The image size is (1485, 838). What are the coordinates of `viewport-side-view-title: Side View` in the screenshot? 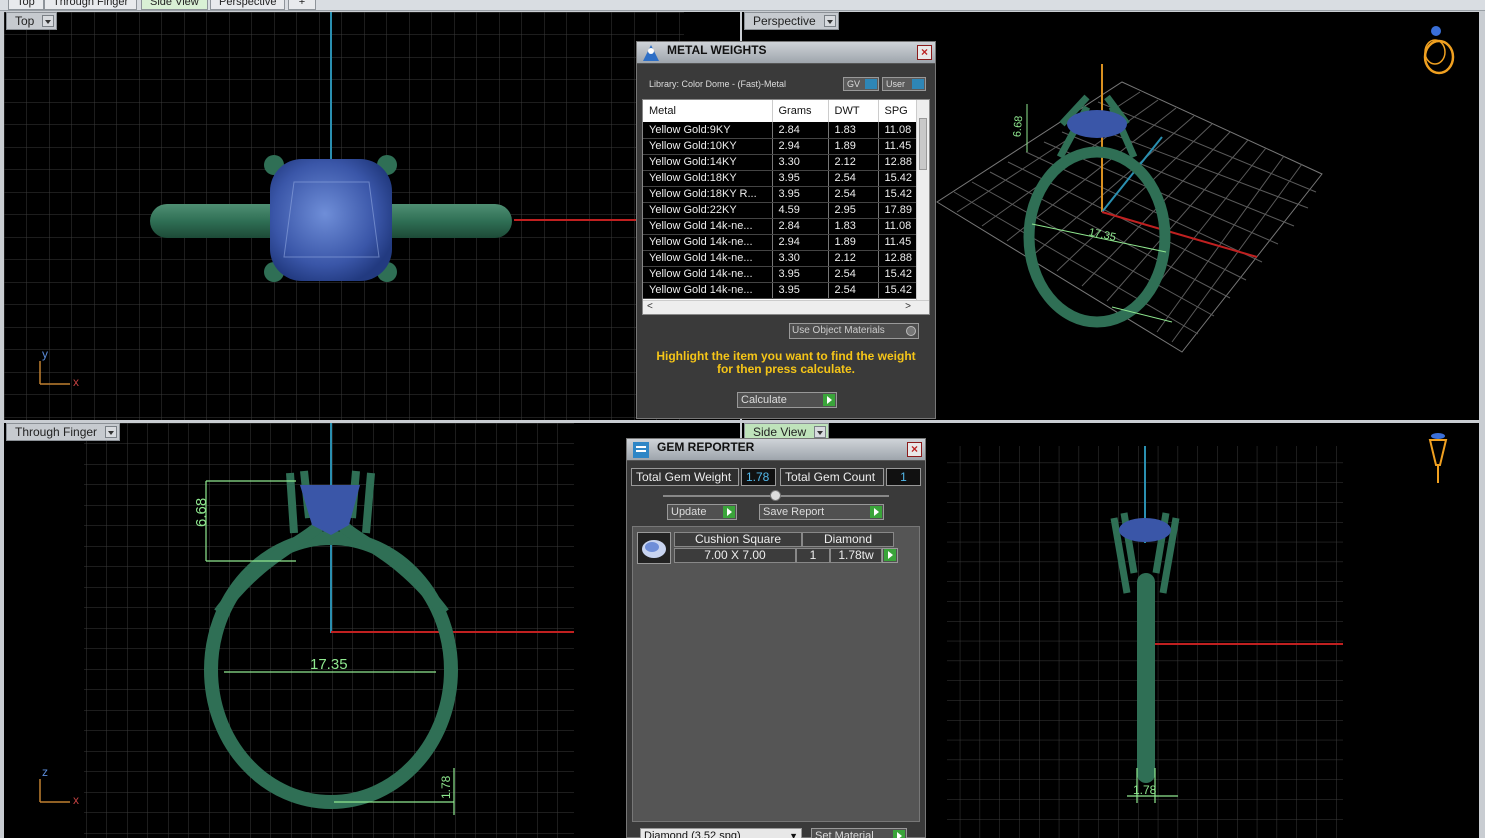 It's located at (780, 432).